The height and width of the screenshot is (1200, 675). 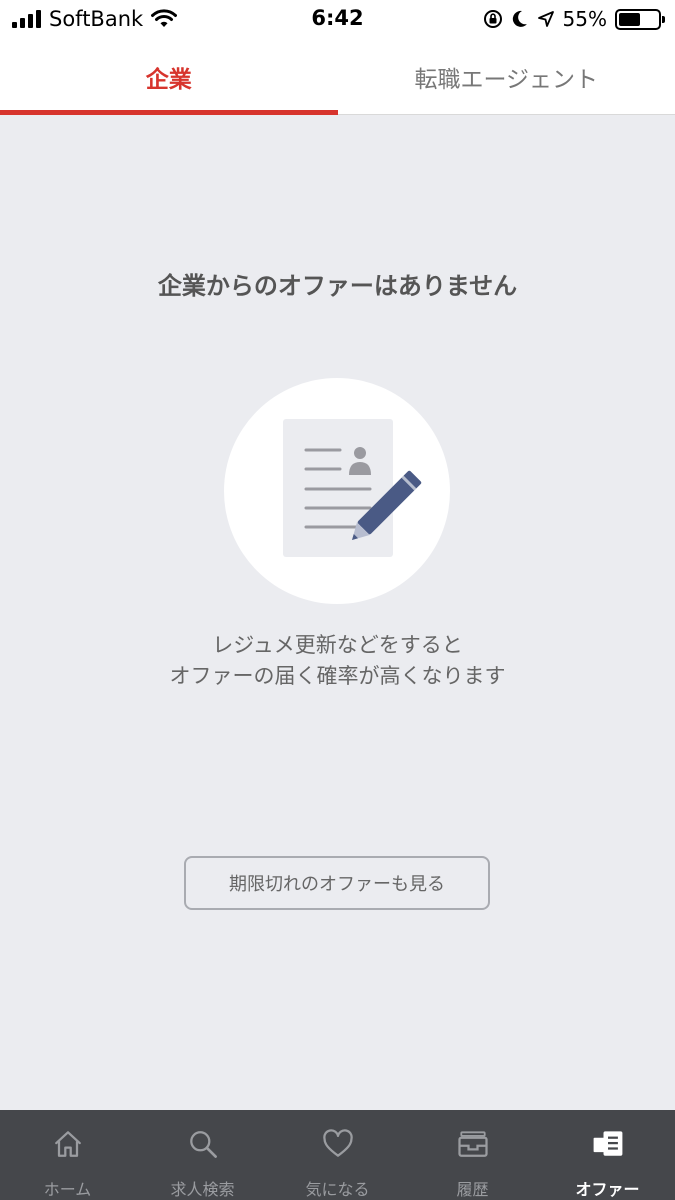 What do you see at coordinates (607, 1143) in the screenshot?
I see `offer-icon` at bounding box center [607, 1143].